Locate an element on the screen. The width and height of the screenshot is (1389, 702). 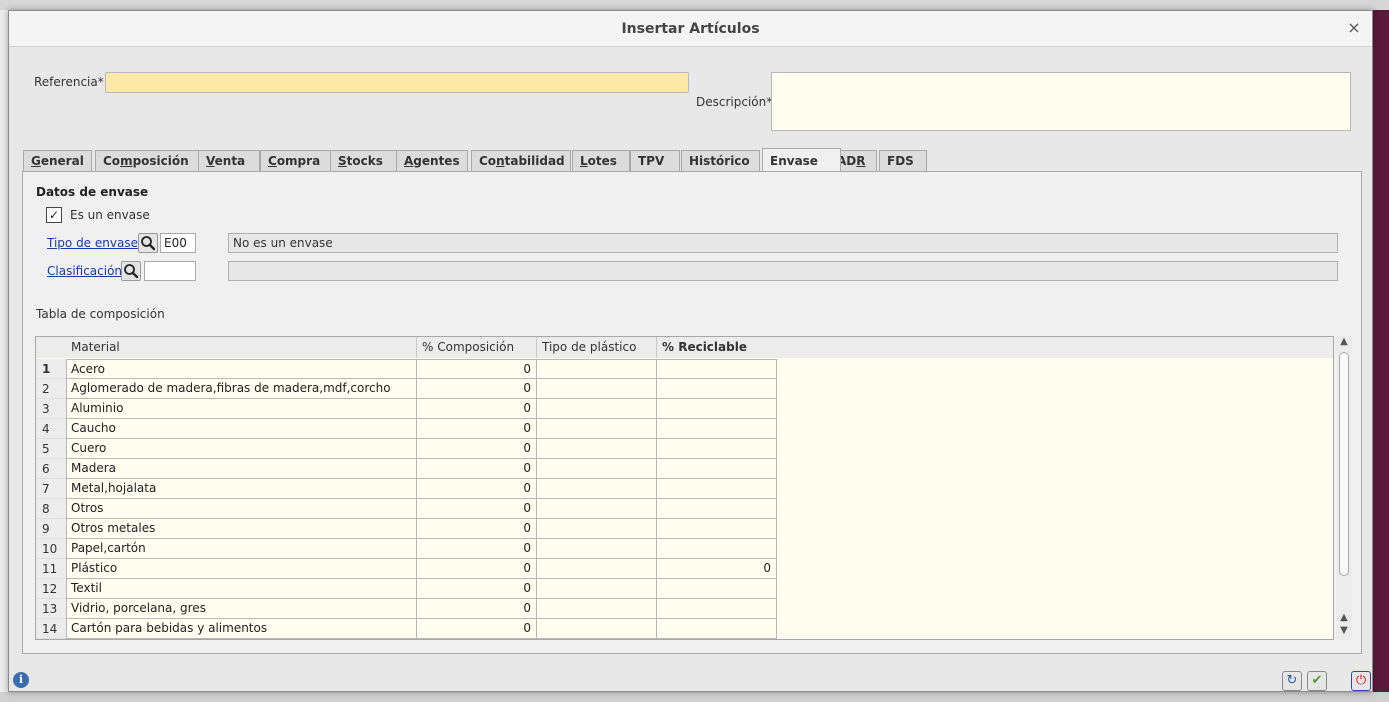
tab-lotes: Lotes is located at coordinates (601, 160).